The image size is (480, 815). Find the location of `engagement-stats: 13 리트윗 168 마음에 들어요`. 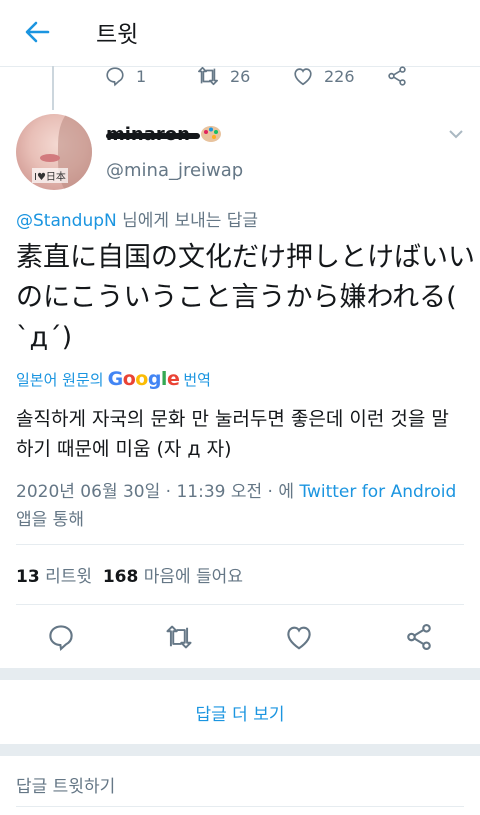

engagement-stats: 13 리트윗 168 마음에 들어요 is located at coordinates (129, 574).